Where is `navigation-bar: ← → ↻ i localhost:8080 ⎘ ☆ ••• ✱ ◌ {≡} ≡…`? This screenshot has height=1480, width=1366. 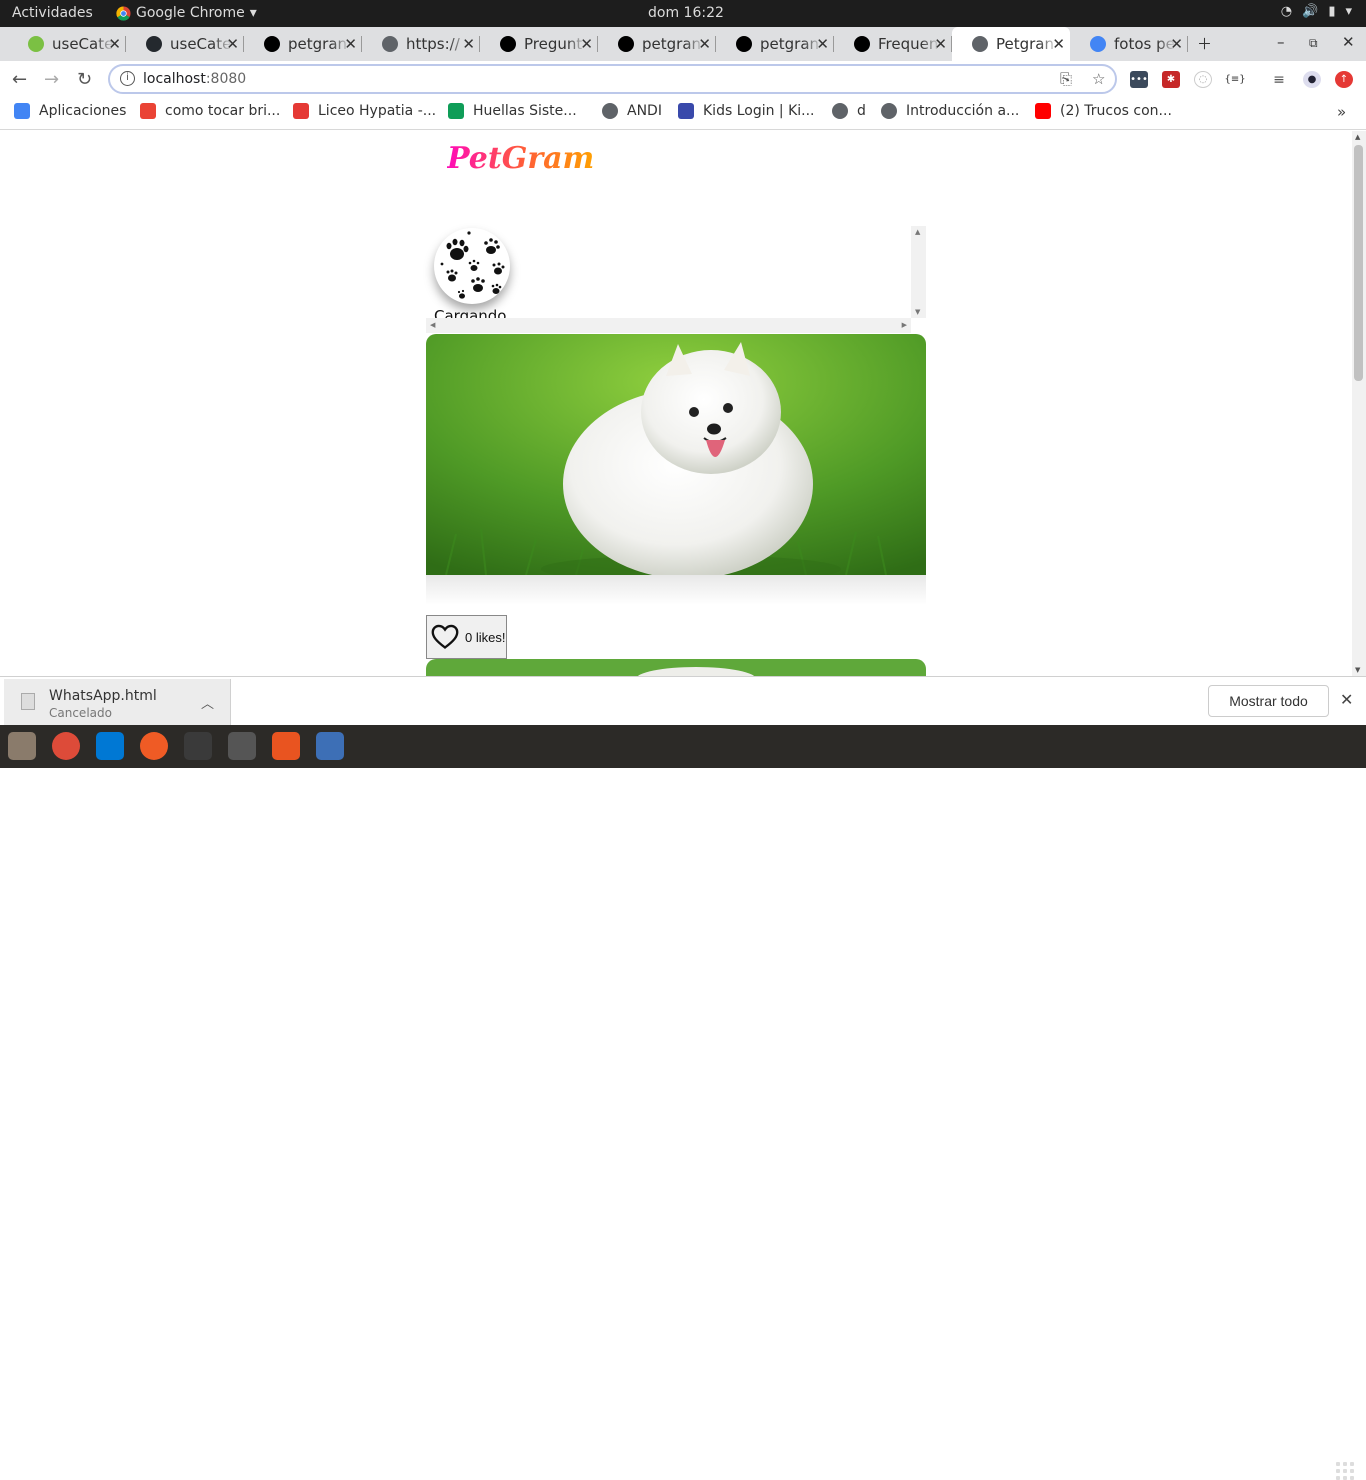
navigation-bar: ← → ↻ i localhost:8080 ⎘ ☆ ••• ✱ ◌ {≡} ≡… is located at coordinates (683, 79).